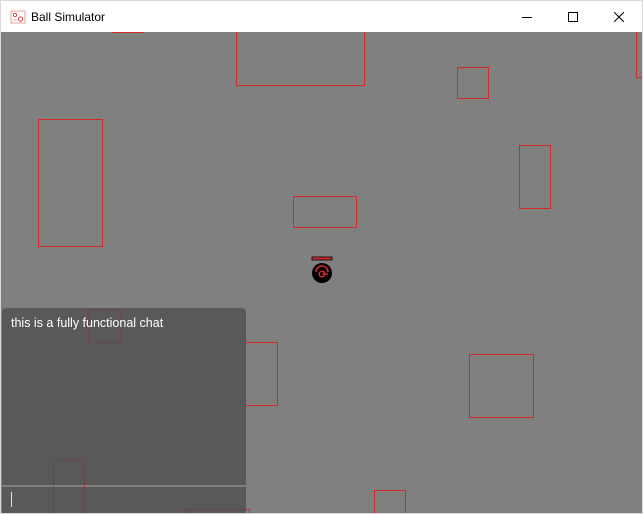 The image size is (643, 514). I want to click on close-button, so click(619, 16).